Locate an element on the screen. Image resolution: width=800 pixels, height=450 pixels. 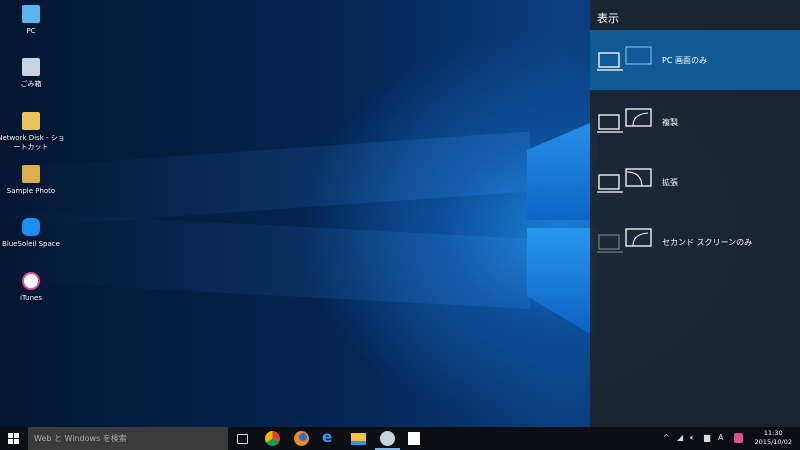
time: 11:30 is located at coordinates (773, 433).